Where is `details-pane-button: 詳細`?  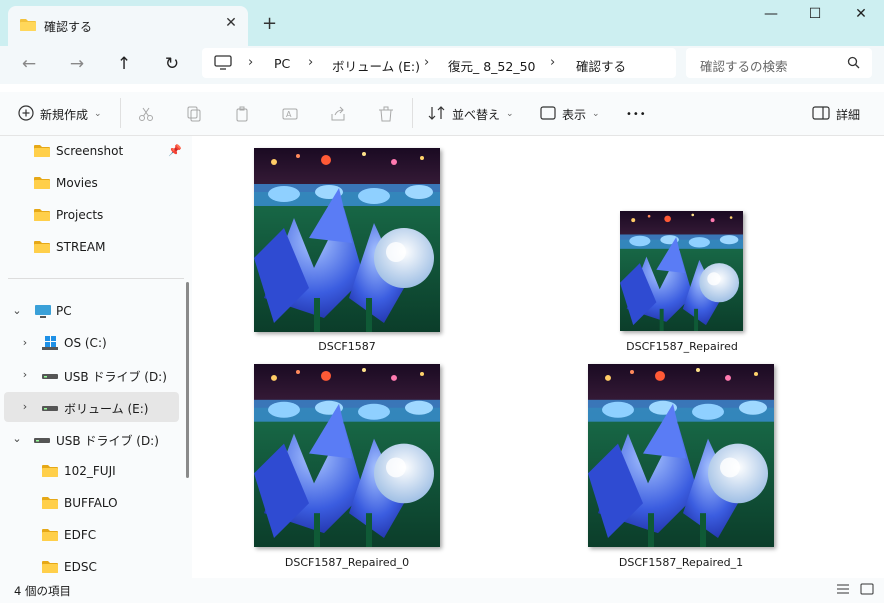 details-pane-button: 詳細 is located at coordinates (836, 114).